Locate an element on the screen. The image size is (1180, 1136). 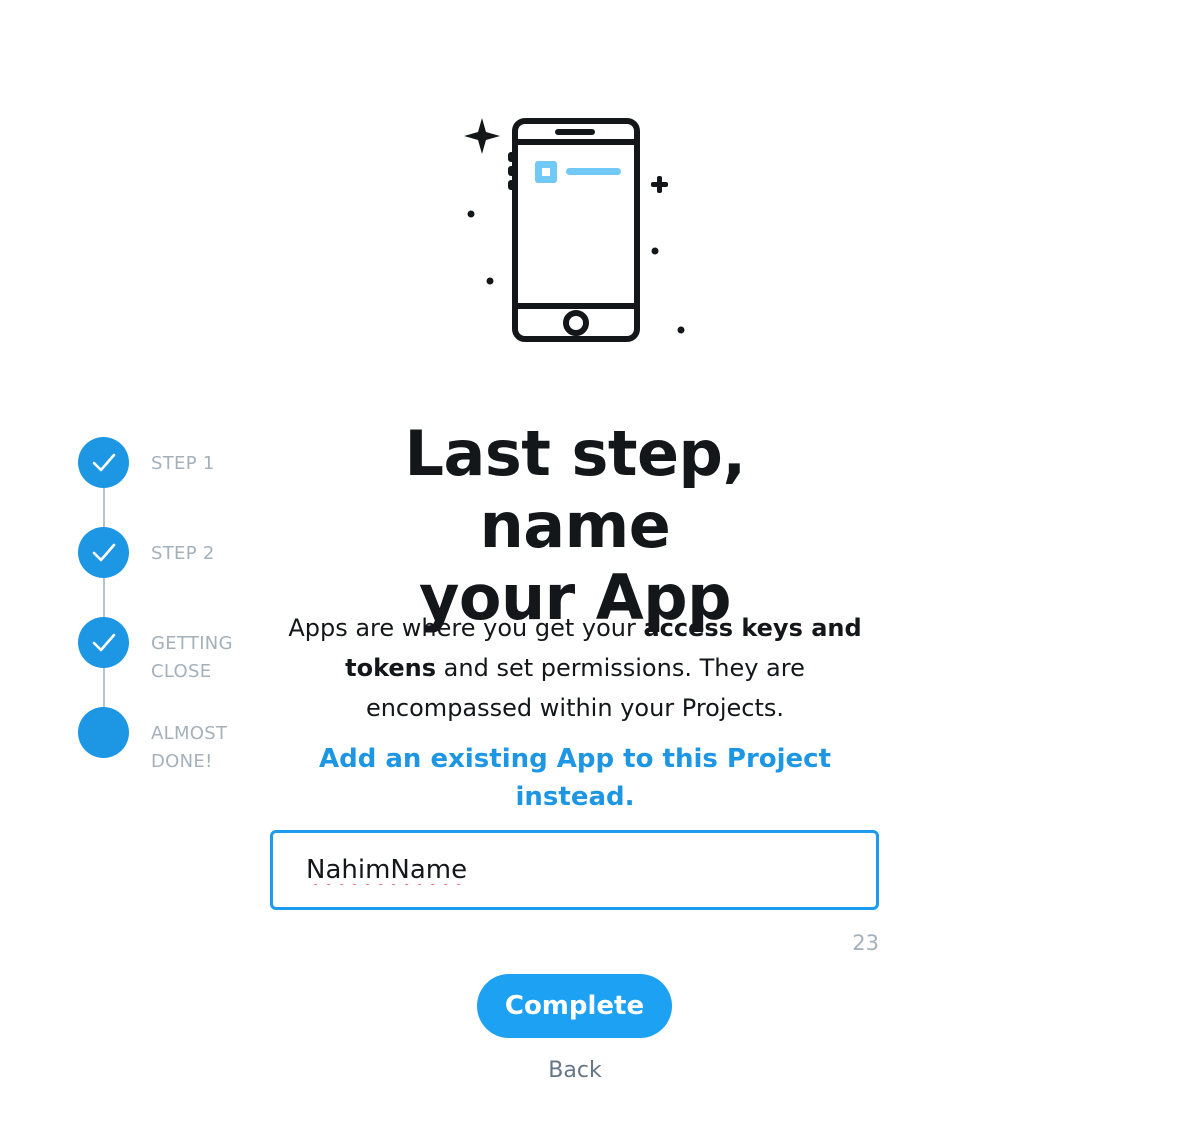
stepper-connector-line is located at coordinates (104, 597).